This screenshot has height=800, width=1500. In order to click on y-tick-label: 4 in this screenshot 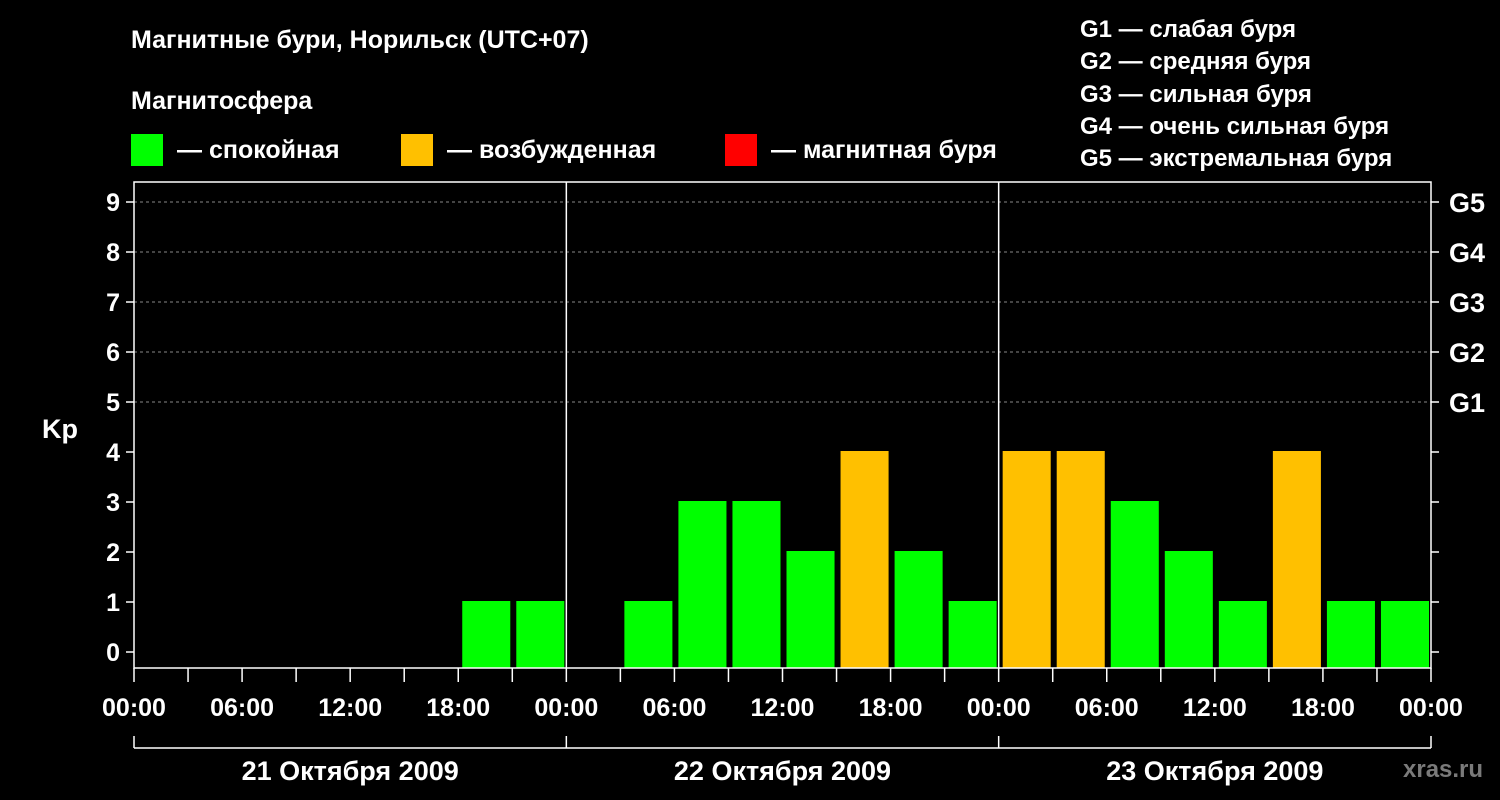, I will do `click(113, 453)`.